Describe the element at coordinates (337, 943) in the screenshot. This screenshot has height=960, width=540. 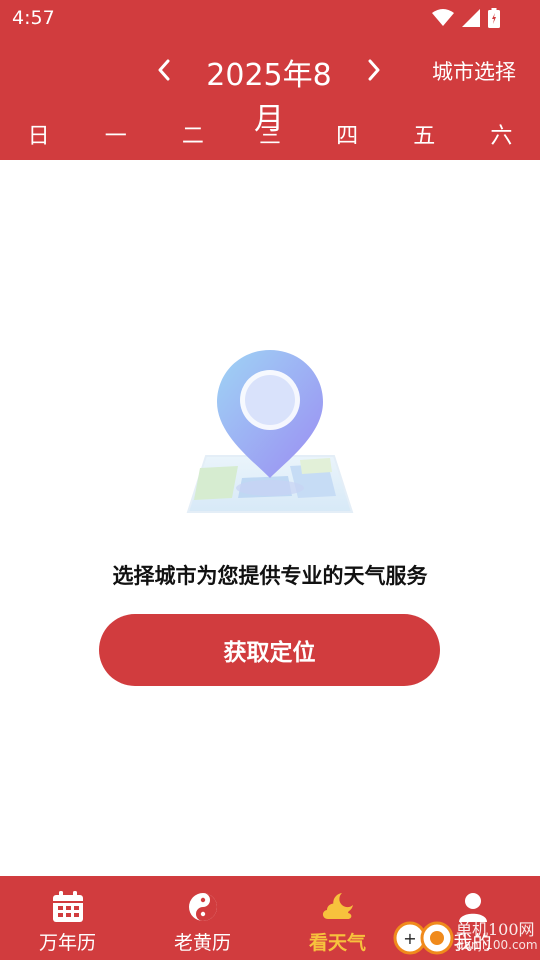
I see `tab-label: 看天气` at that location.